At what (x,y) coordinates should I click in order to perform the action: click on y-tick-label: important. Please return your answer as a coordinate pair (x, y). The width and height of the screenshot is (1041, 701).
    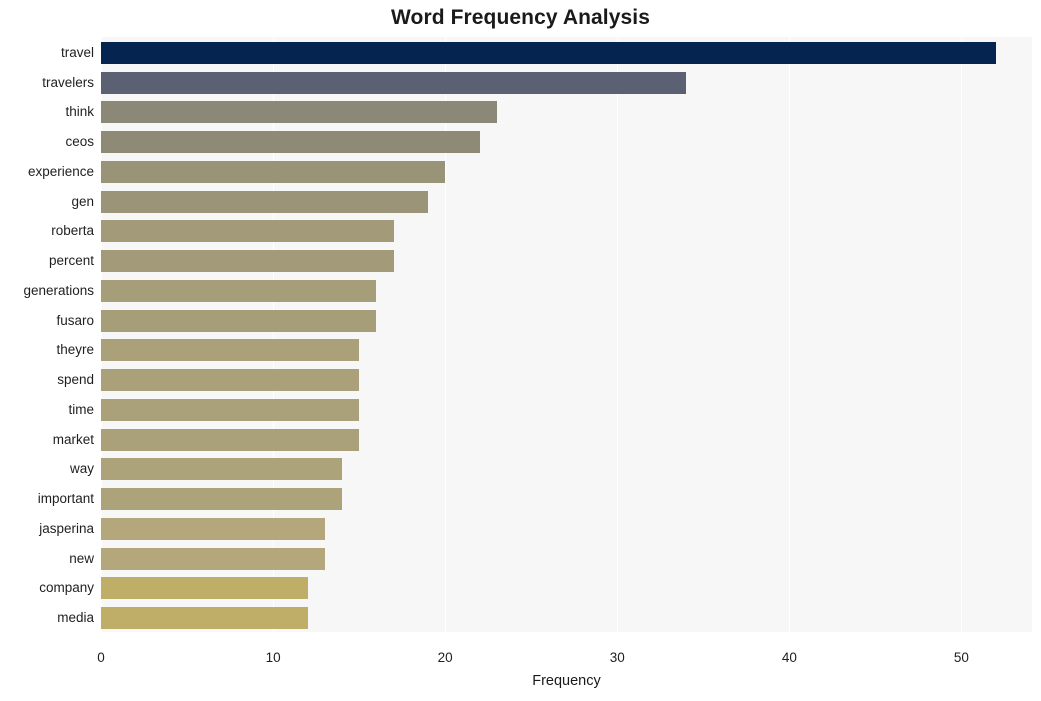
    Looking at the image, I should click on (65, 499).